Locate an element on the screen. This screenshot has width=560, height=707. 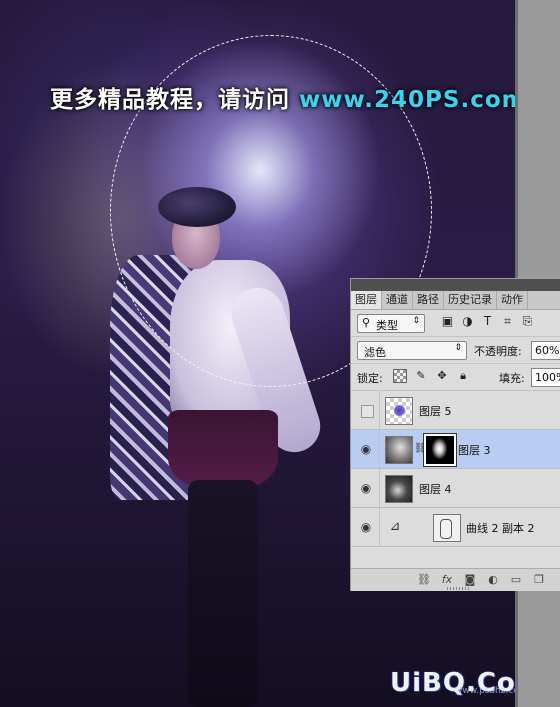
watermark-banner: 更多精品教程，请访问 www.240PS.com is located at coordinates (282, 97).